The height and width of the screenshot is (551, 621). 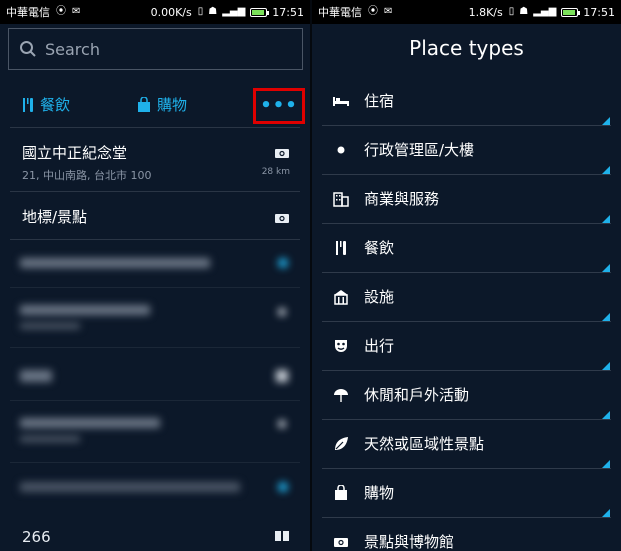 What do you see at coordinates (419, 150) in the screenshot?
I see `place-type-label: 行政管理區/大樓` at bounding box center [419, 150].